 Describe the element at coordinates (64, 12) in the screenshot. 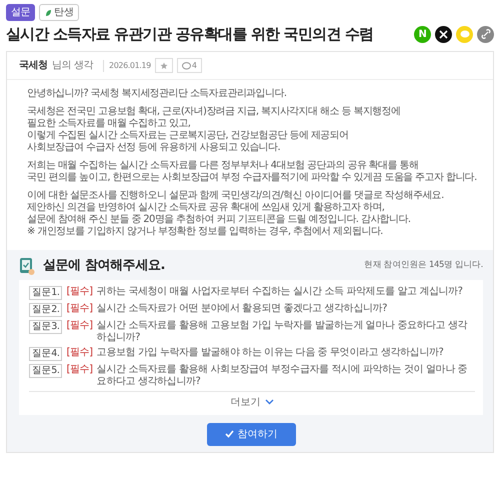

I see `status-label: 탄생` at that location.